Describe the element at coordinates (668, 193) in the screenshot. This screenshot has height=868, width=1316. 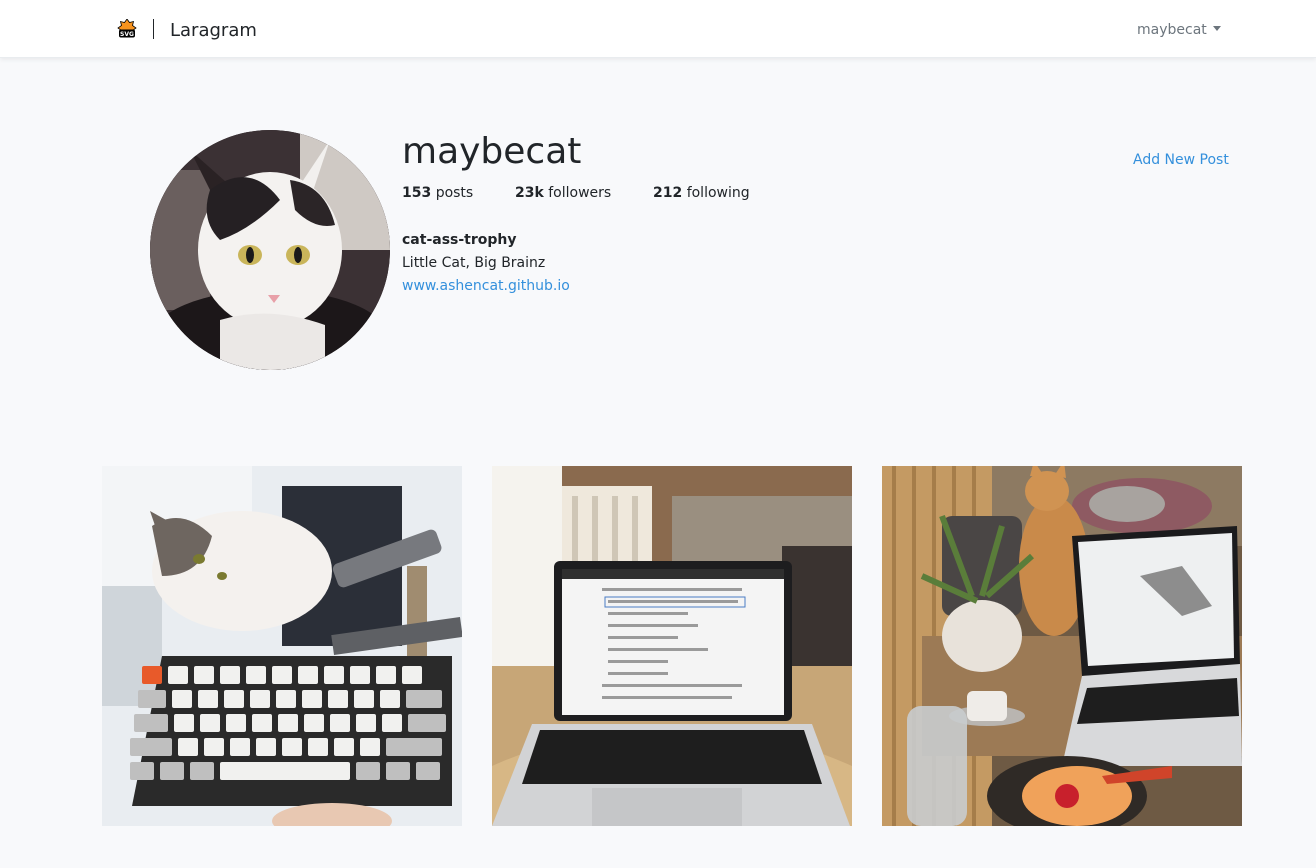
I see `following-count: 212` at that location.